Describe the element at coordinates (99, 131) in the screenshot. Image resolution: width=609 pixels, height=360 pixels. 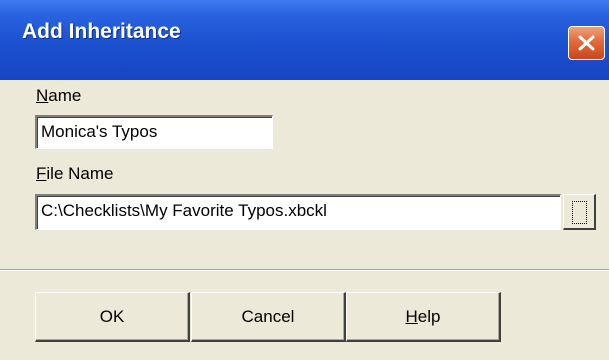
I see `name-input-value: Monica's Typos` at that location.